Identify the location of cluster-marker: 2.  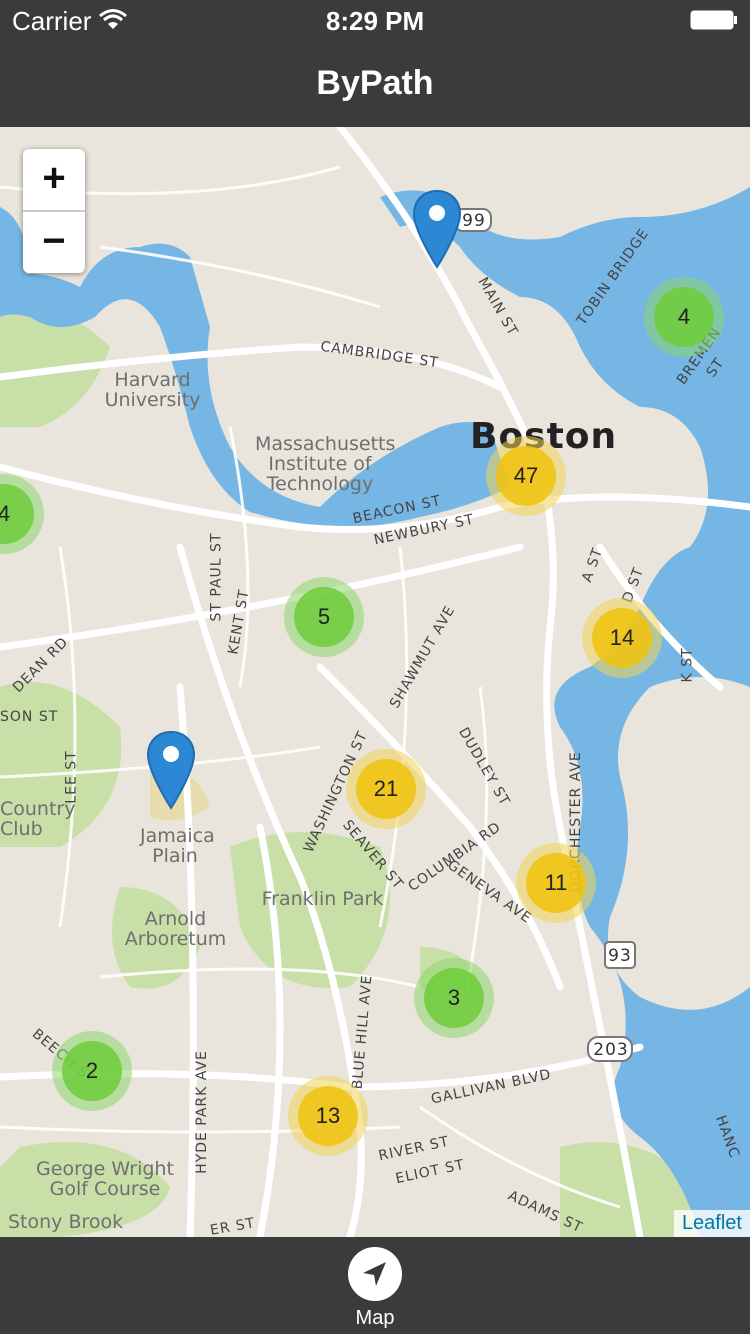
(92, 1071).